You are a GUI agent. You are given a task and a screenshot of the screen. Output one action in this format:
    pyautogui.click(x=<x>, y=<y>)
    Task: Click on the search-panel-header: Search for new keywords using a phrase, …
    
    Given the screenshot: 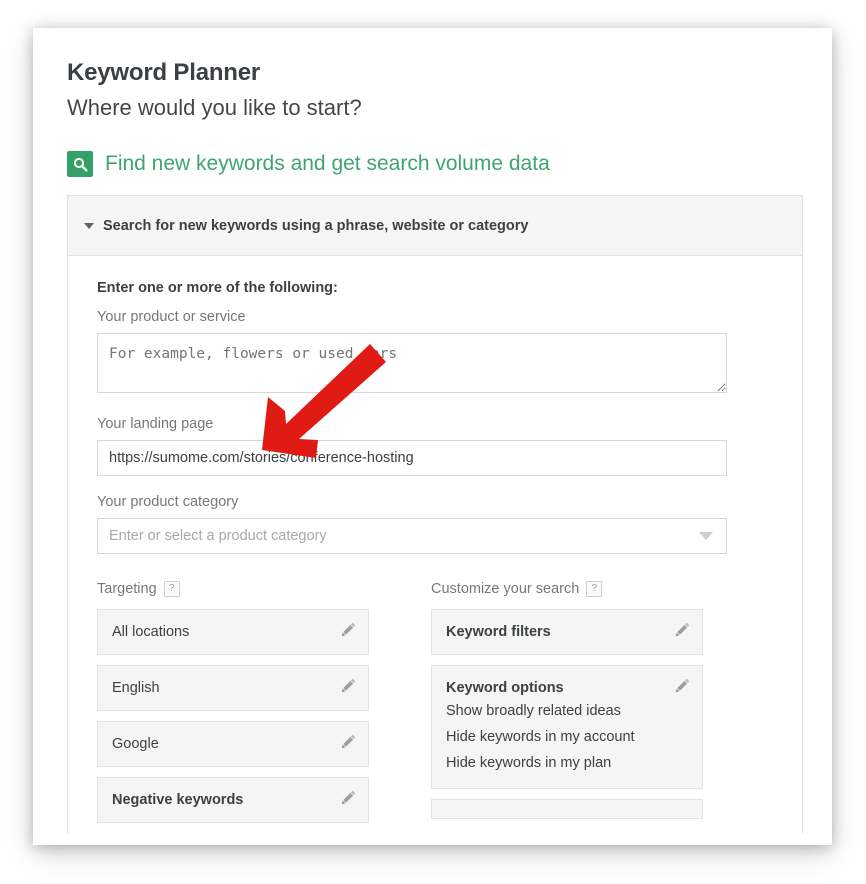 What is the action you would take?
    pyautogui.click(x=435, y=226)
    